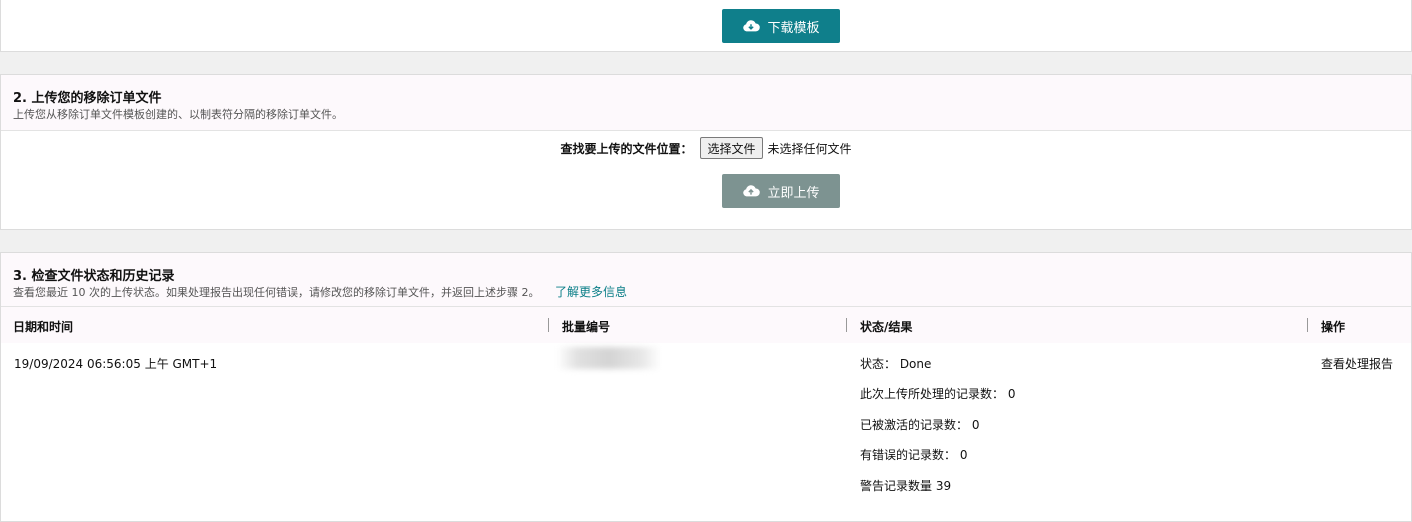 The height and width of the screenshot is (522, 1412). I want to click on download-template-label: 下载模板, so click(793, 28).